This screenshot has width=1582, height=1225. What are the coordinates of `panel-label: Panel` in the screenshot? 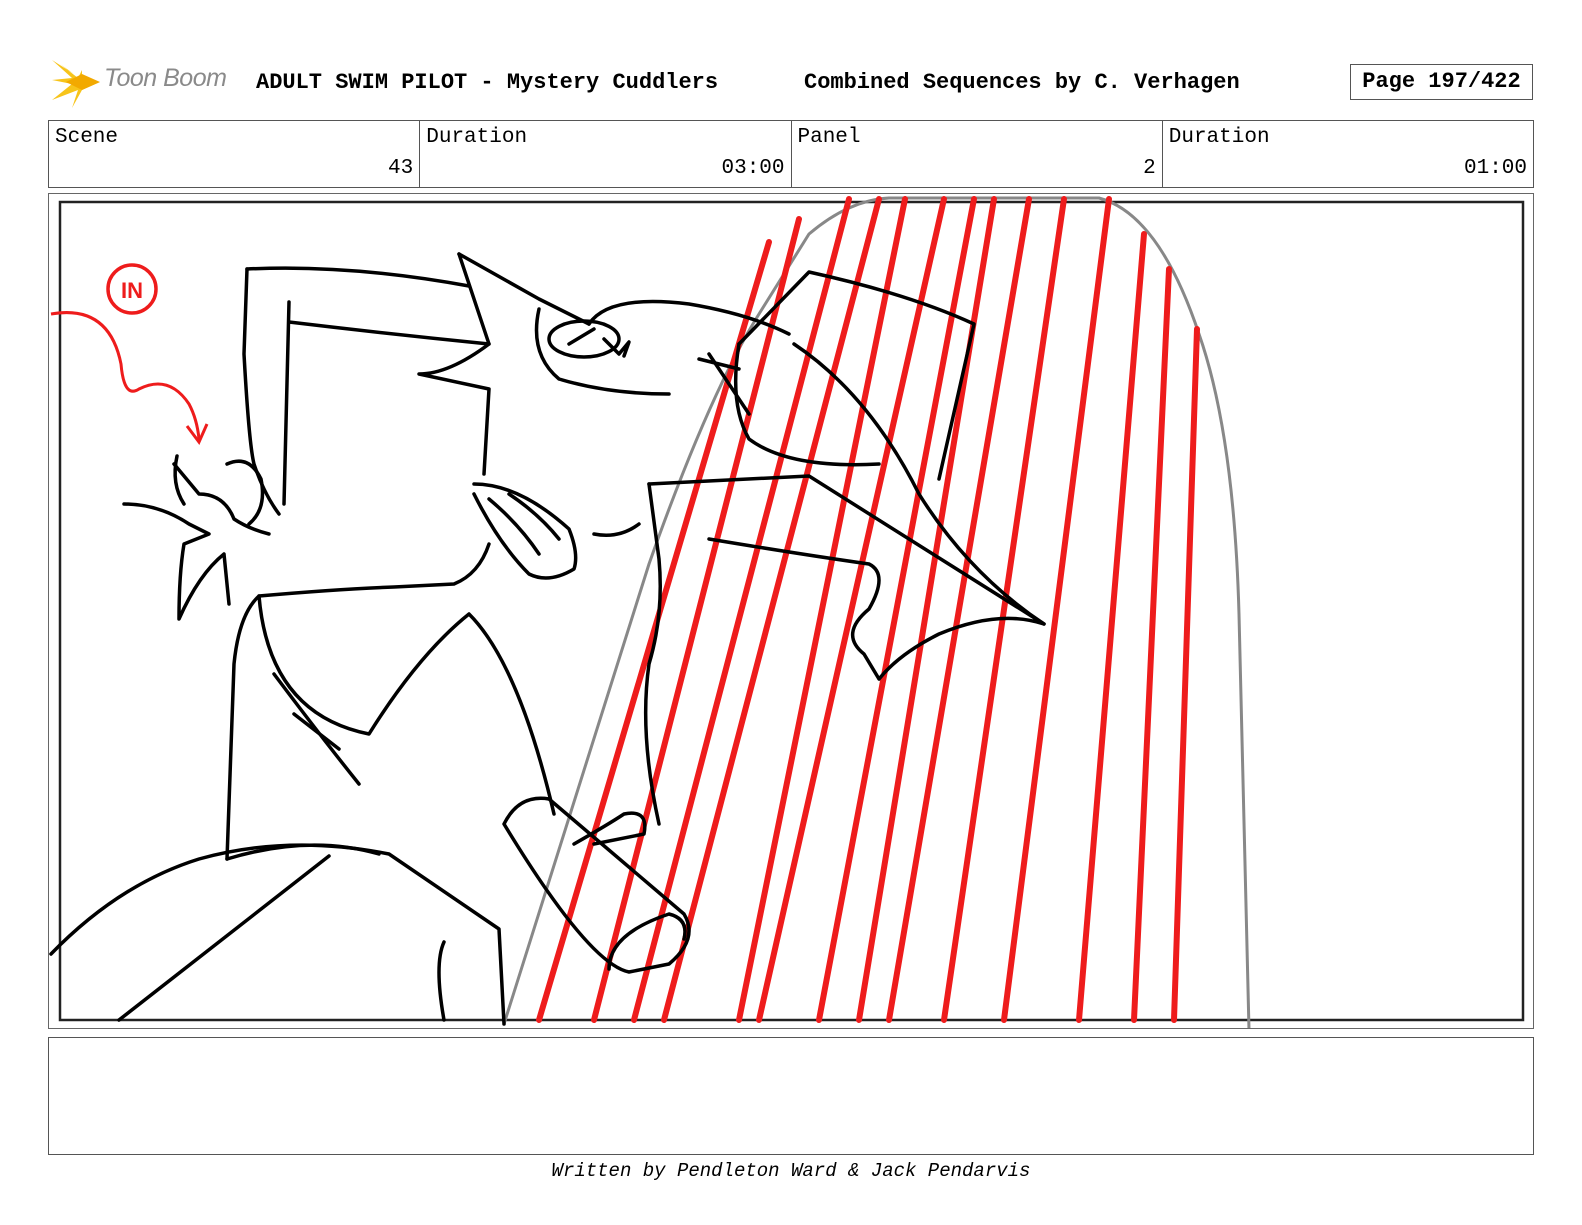 It's located at (829, 137).